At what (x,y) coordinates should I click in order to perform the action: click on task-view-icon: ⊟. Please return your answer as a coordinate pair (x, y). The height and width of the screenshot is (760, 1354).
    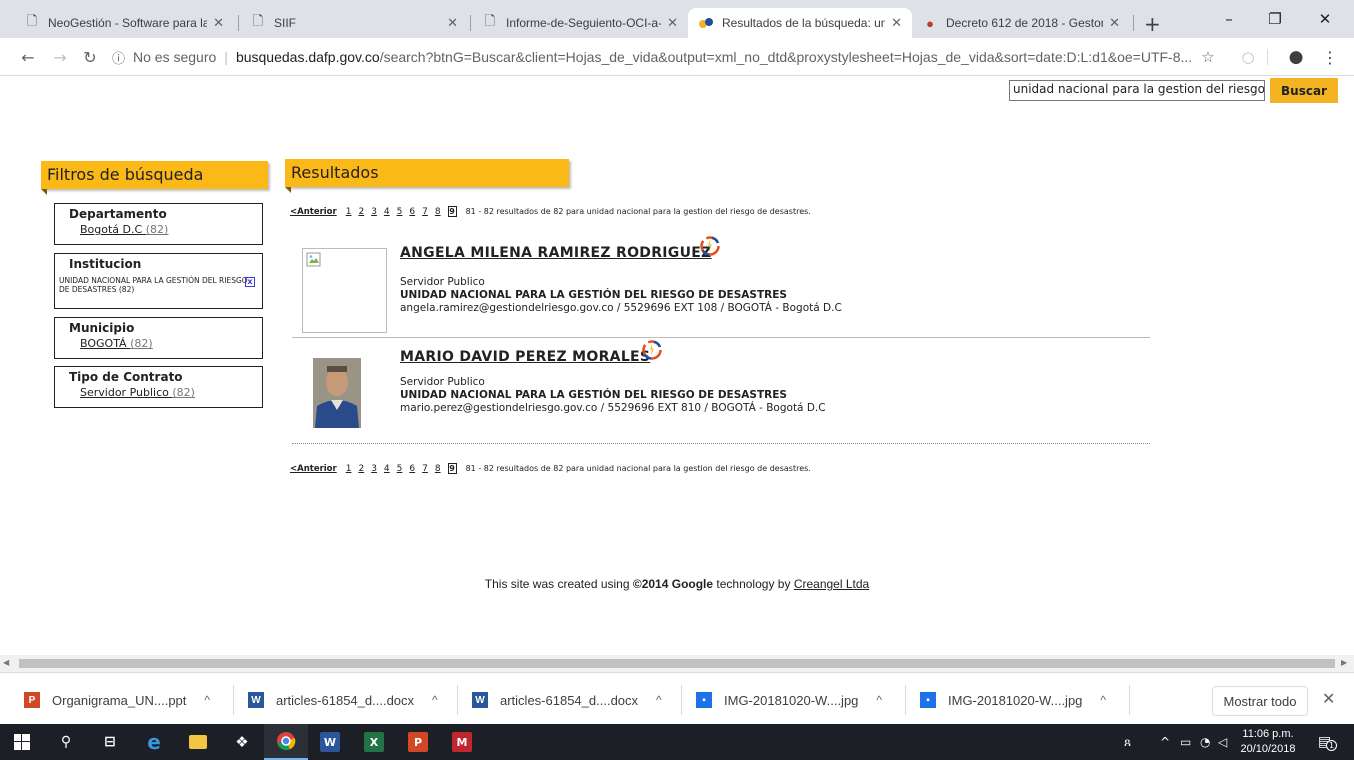
    Looking at the image, I should click on (110, 742).